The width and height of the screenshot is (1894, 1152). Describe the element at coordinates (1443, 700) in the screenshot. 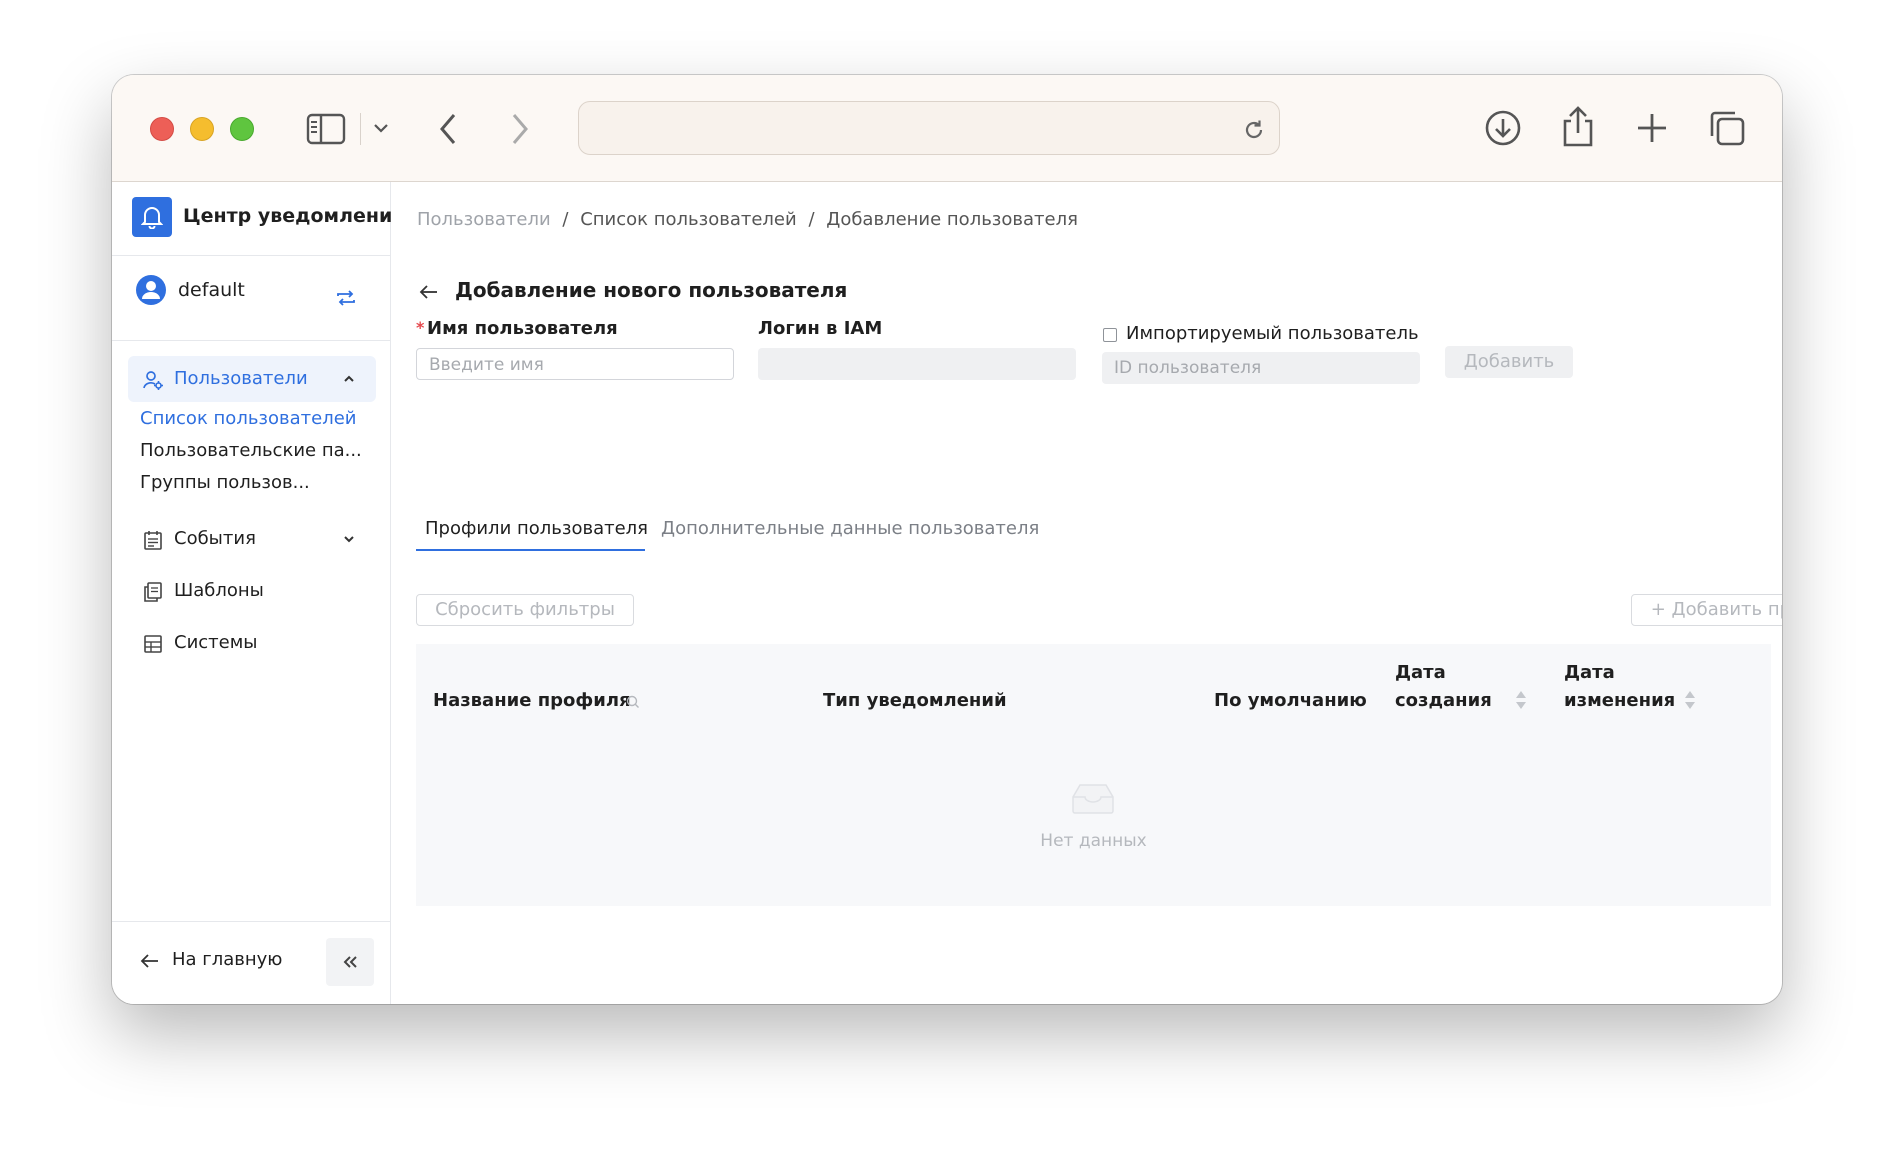

I see `column-header-created-line2: создания` at that location.